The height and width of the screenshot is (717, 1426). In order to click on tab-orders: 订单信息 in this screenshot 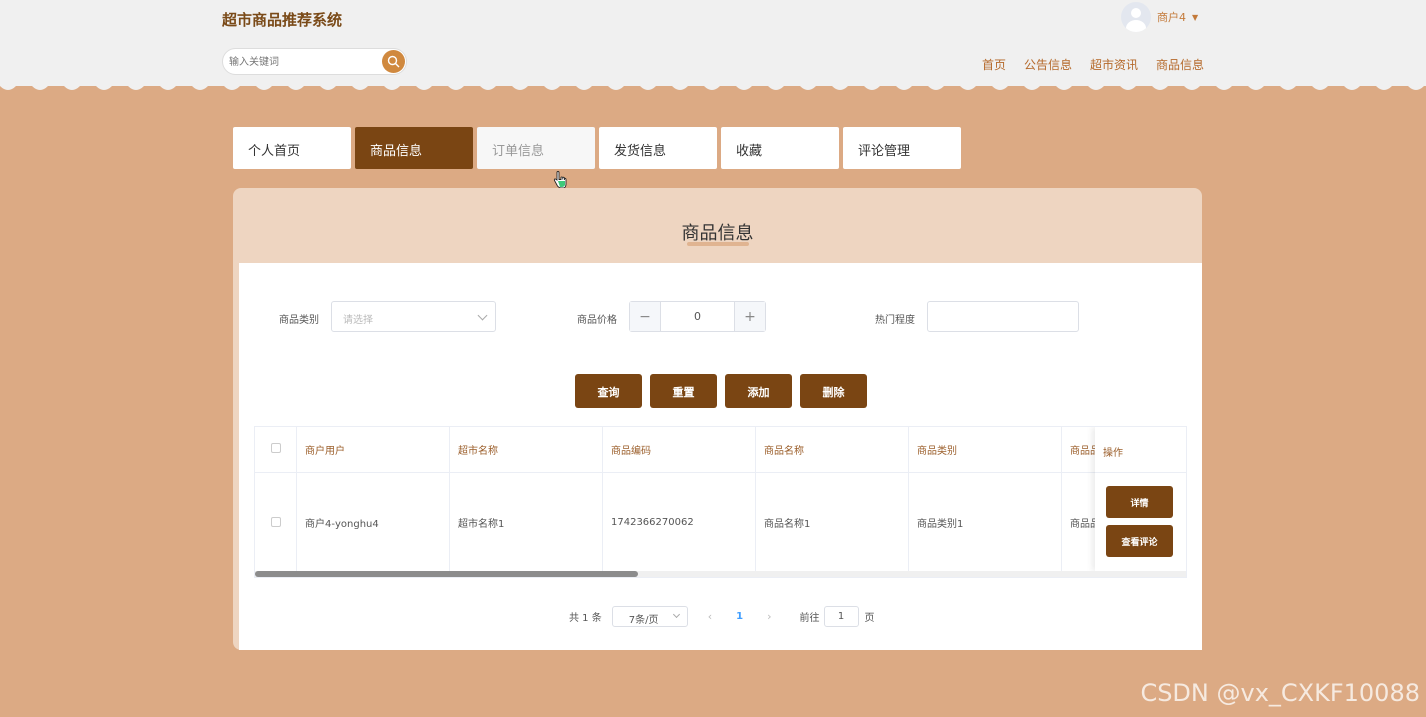, I will do `click(536, 148)`.